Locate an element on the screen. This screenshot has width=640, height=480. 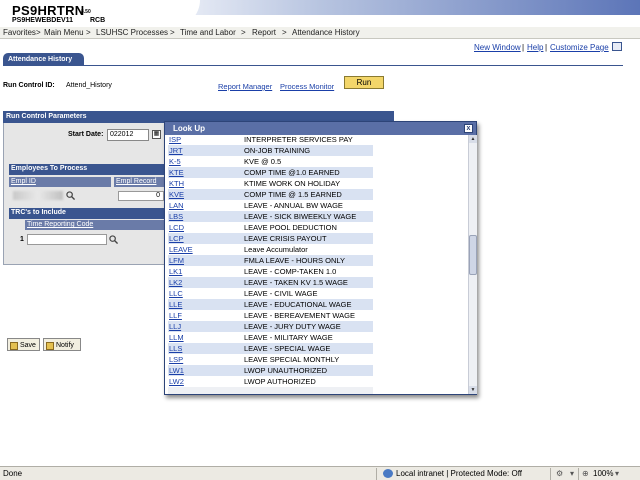
lookup-code-link: LSP is located at coordinates (176, 359).